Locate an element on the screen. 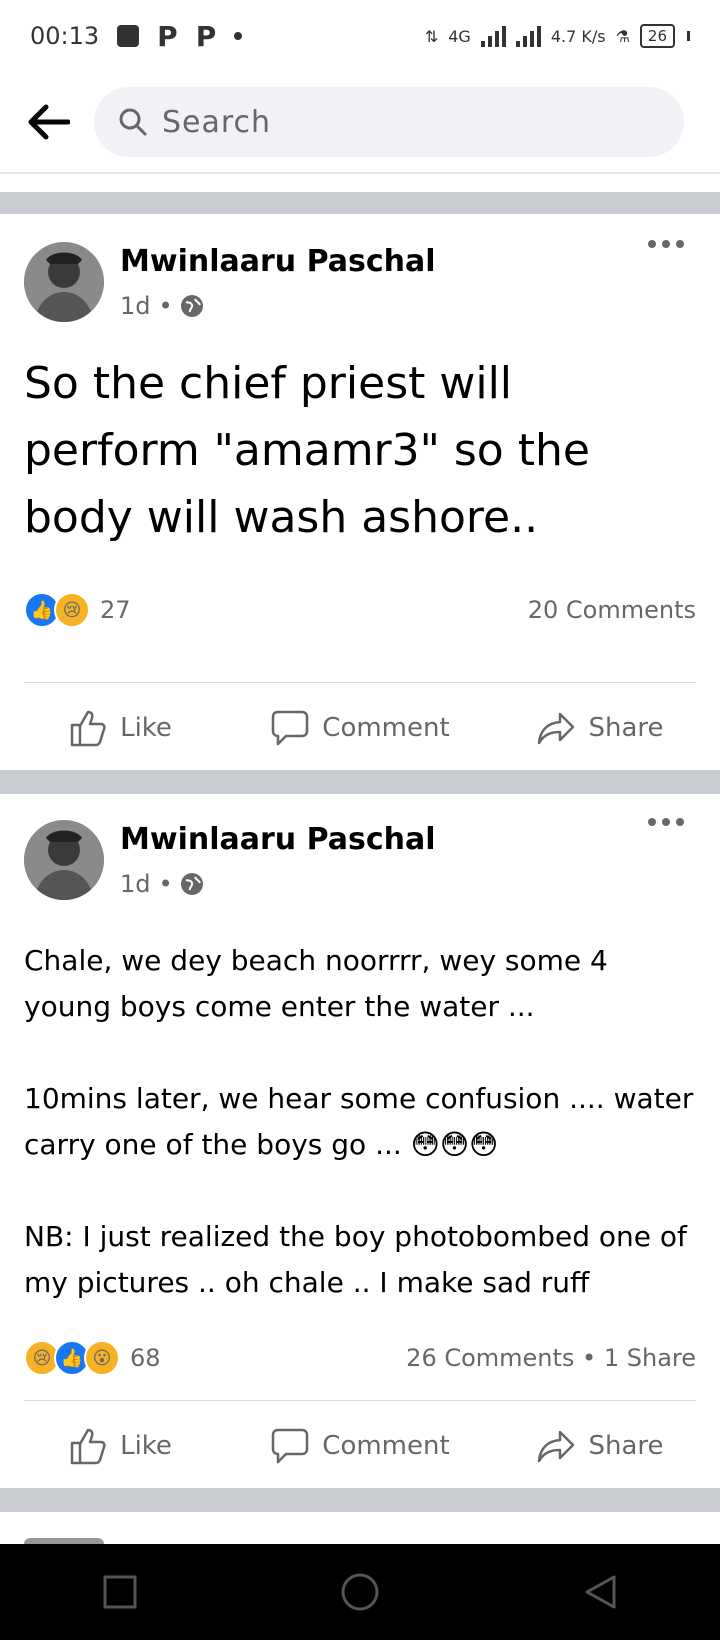 This screenshot has height=1640, width=720. status-bar: 00:13 P P ⇅ 4G 4.7 K/s ⚗ 26 is located at coordinates (360, 36).